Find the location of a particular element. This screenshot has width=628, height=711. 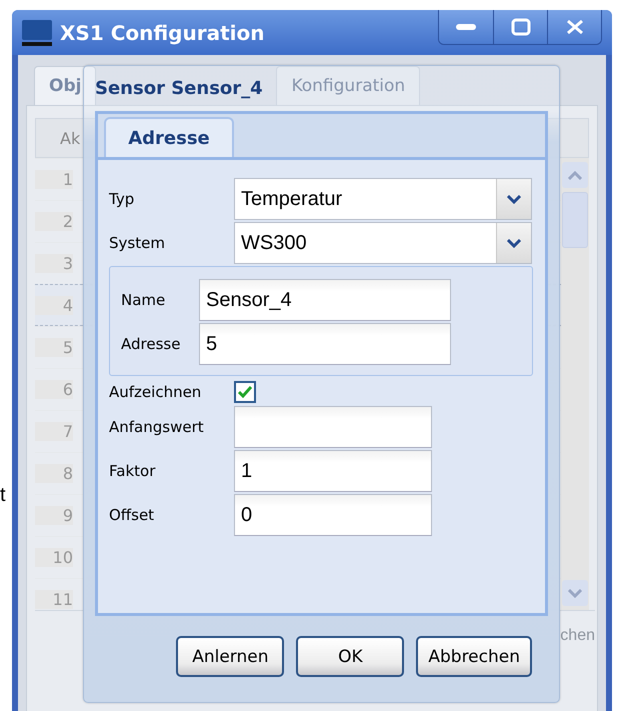

field-label: Offset is located at coordinates (132, 515).